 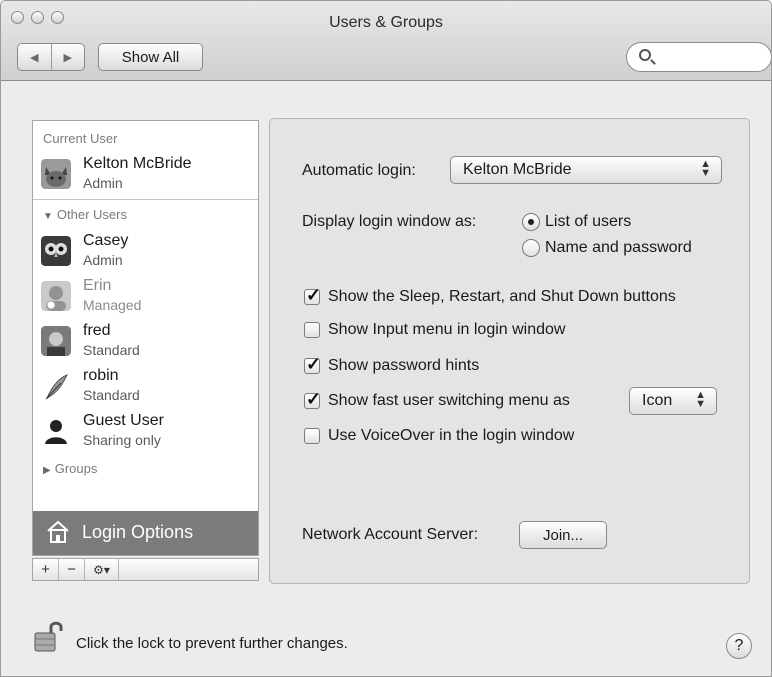 I want to click on user-item-guest: Guest User Sharing only, so click(x=148, y=432).